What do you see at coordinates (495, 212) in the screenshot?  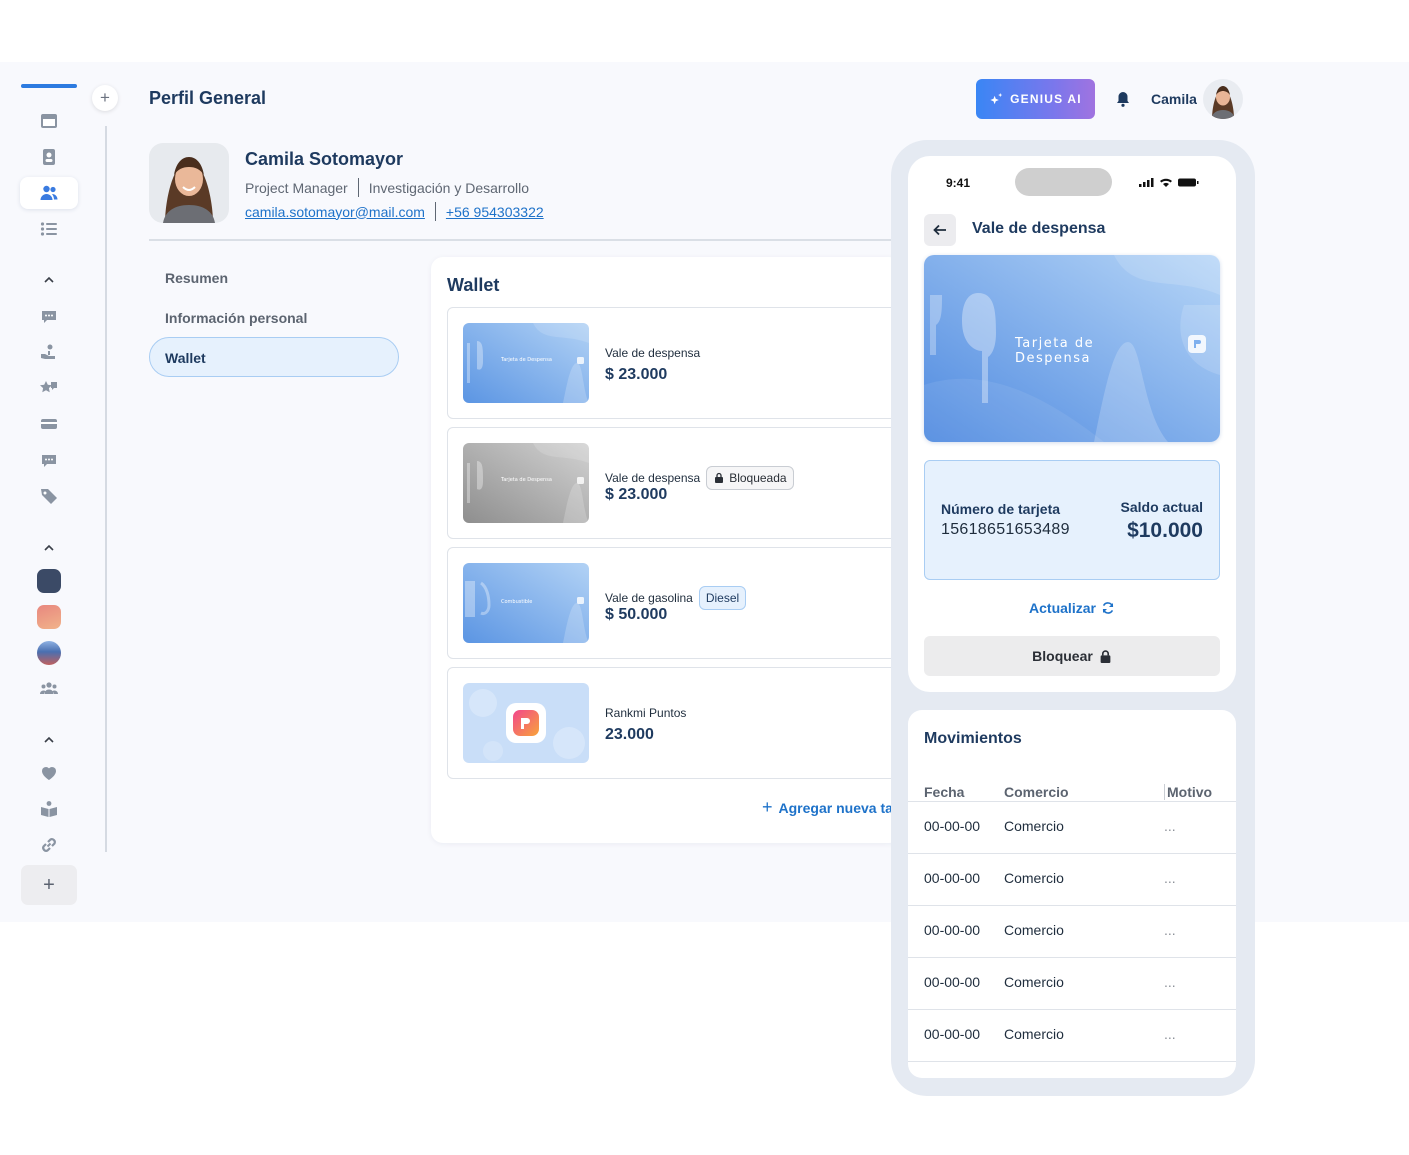 I see `profile-phone-link: +56 954303322` at bounding box center [495, 212].